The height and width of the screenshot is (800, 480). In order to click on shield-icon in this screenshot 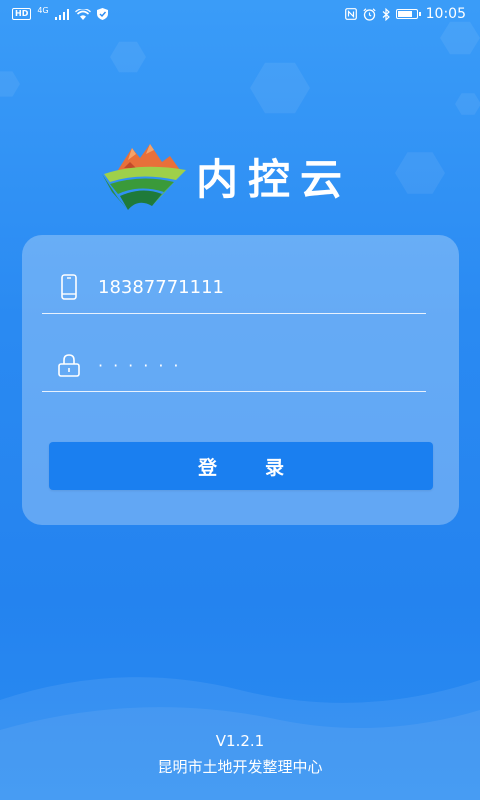, I will do `click(102, 14)`.